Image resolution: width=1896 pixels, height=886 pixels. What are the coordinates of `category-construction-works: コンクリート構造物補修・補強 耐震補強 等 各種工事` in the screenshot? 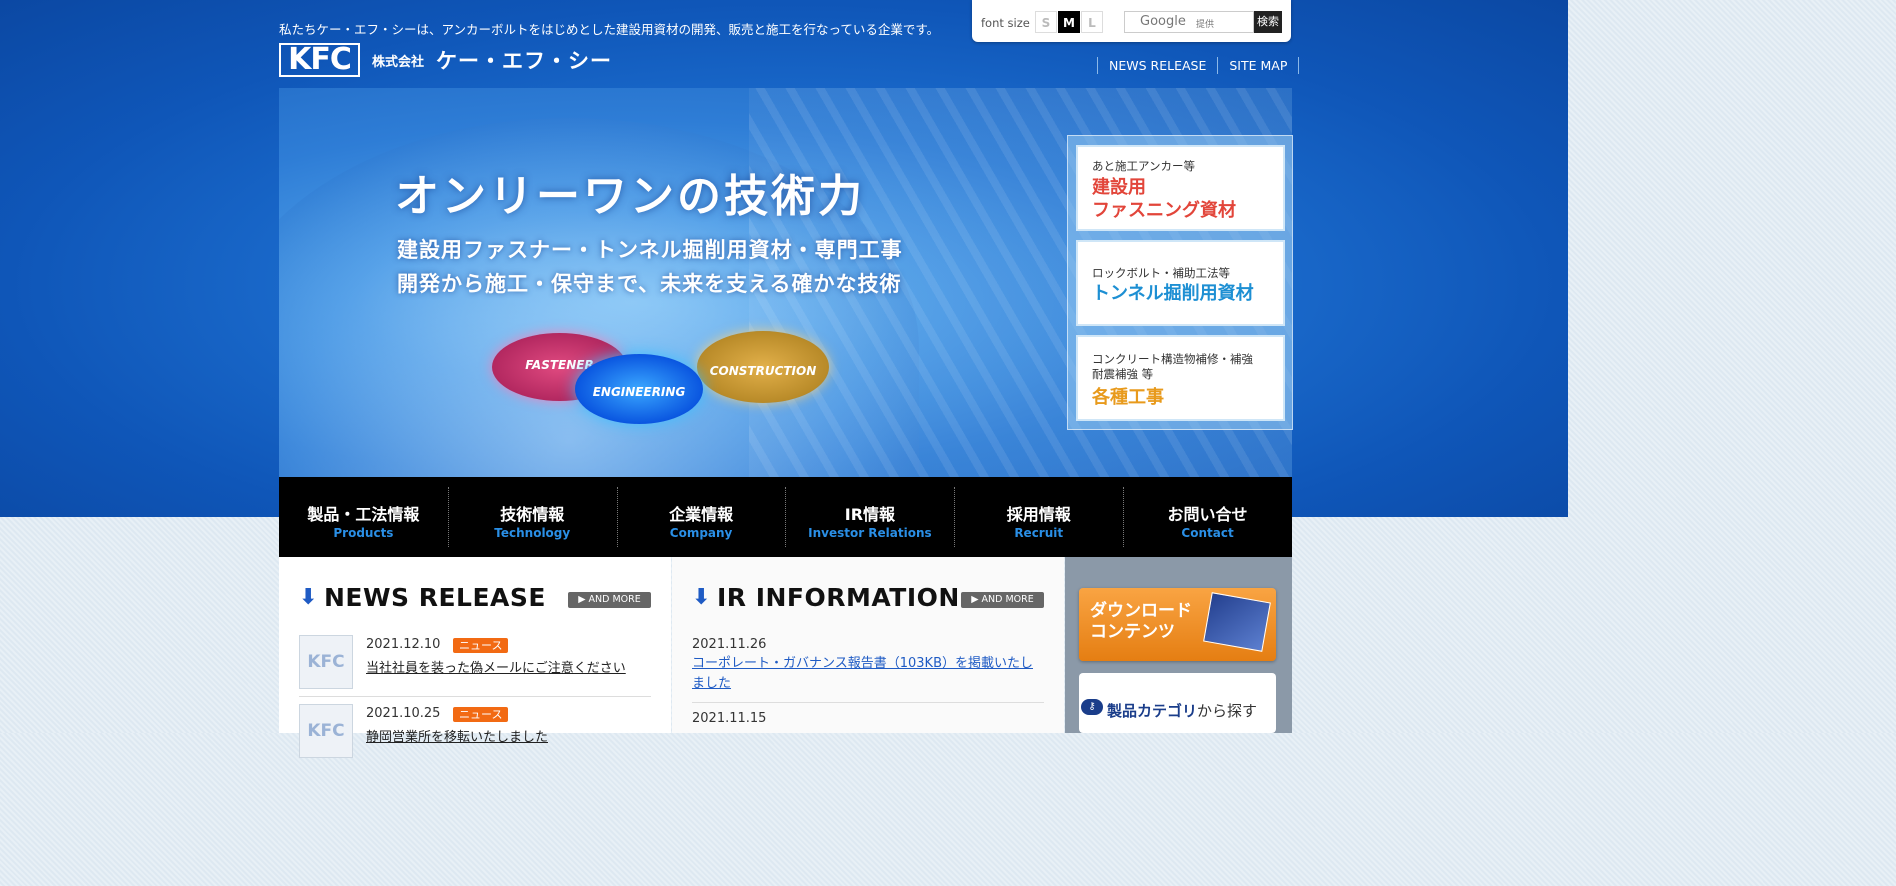 It's located at (1180, 378).